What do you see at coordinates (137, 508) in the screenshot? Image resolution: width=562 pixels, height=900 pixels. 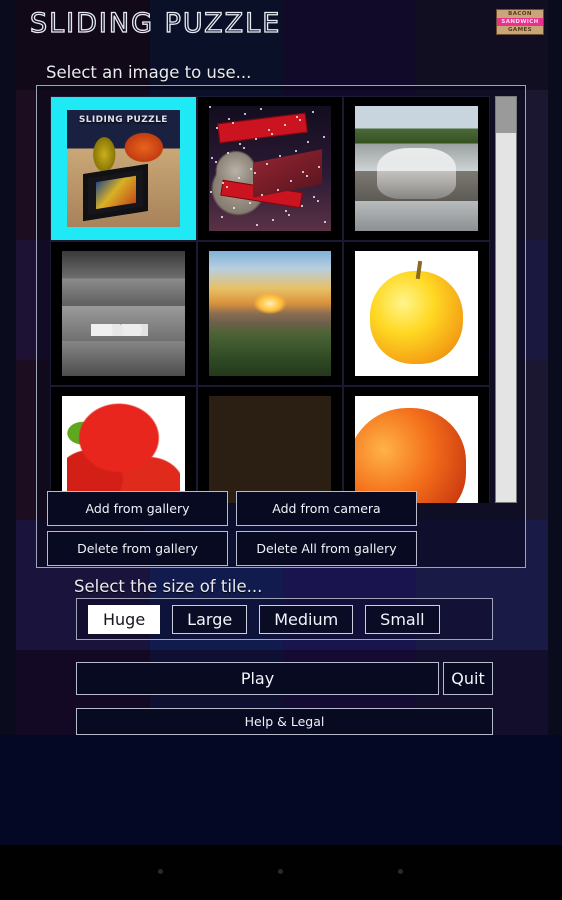 I see `add-from-gallery-button: Add from gallery` at bounding box center [137, 508].